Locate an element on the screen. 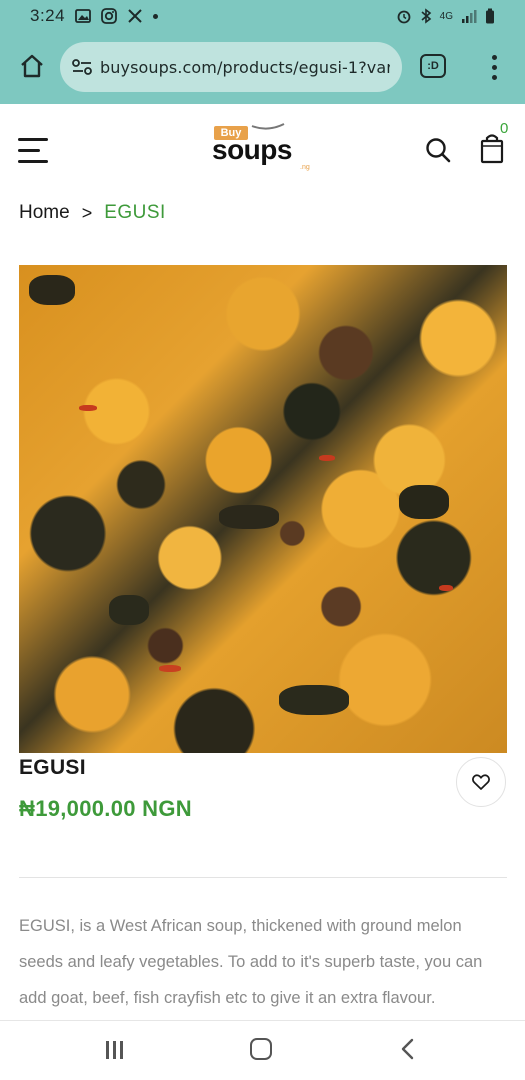 Image resolution: width=525 pixels, height=1080 pixels. product-title: EGUSI is located at coordinates (52, 767).